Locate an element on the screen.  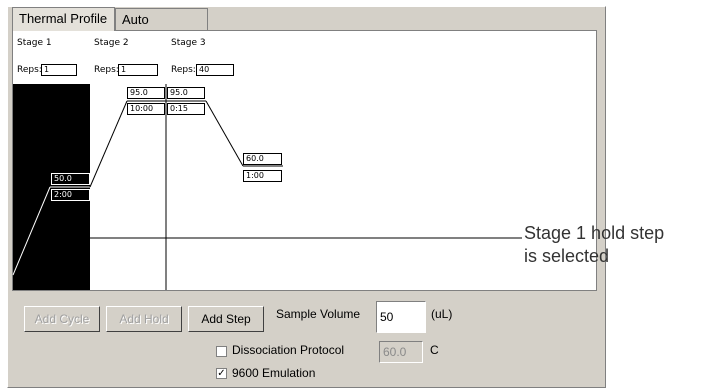
stage-3-step1-time-field: 0:15 is located at coordinates (186, 109).